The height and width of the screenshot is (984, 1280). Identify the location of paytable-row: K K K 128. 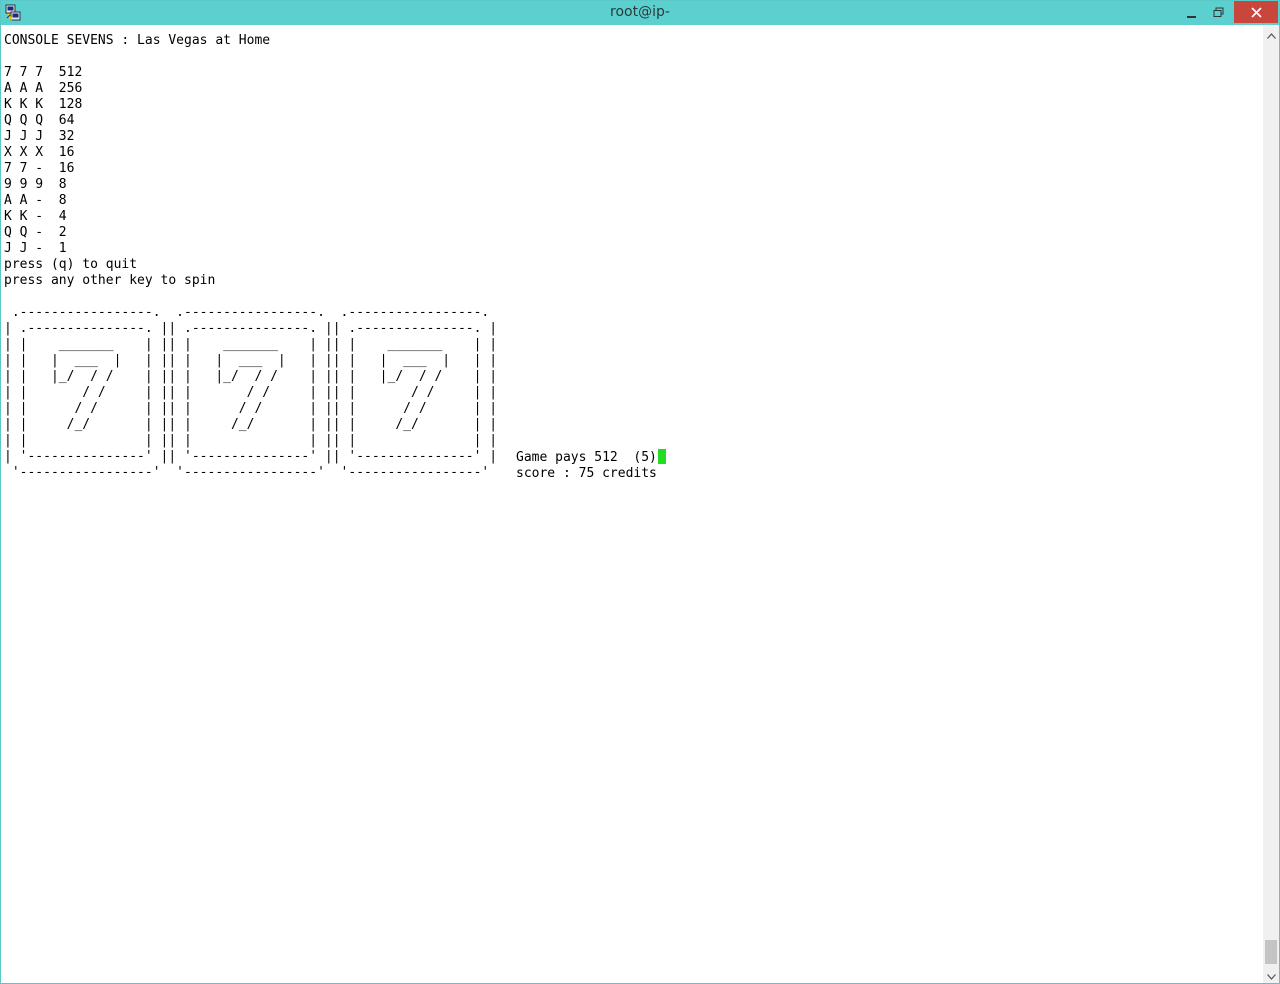
(43, 104).